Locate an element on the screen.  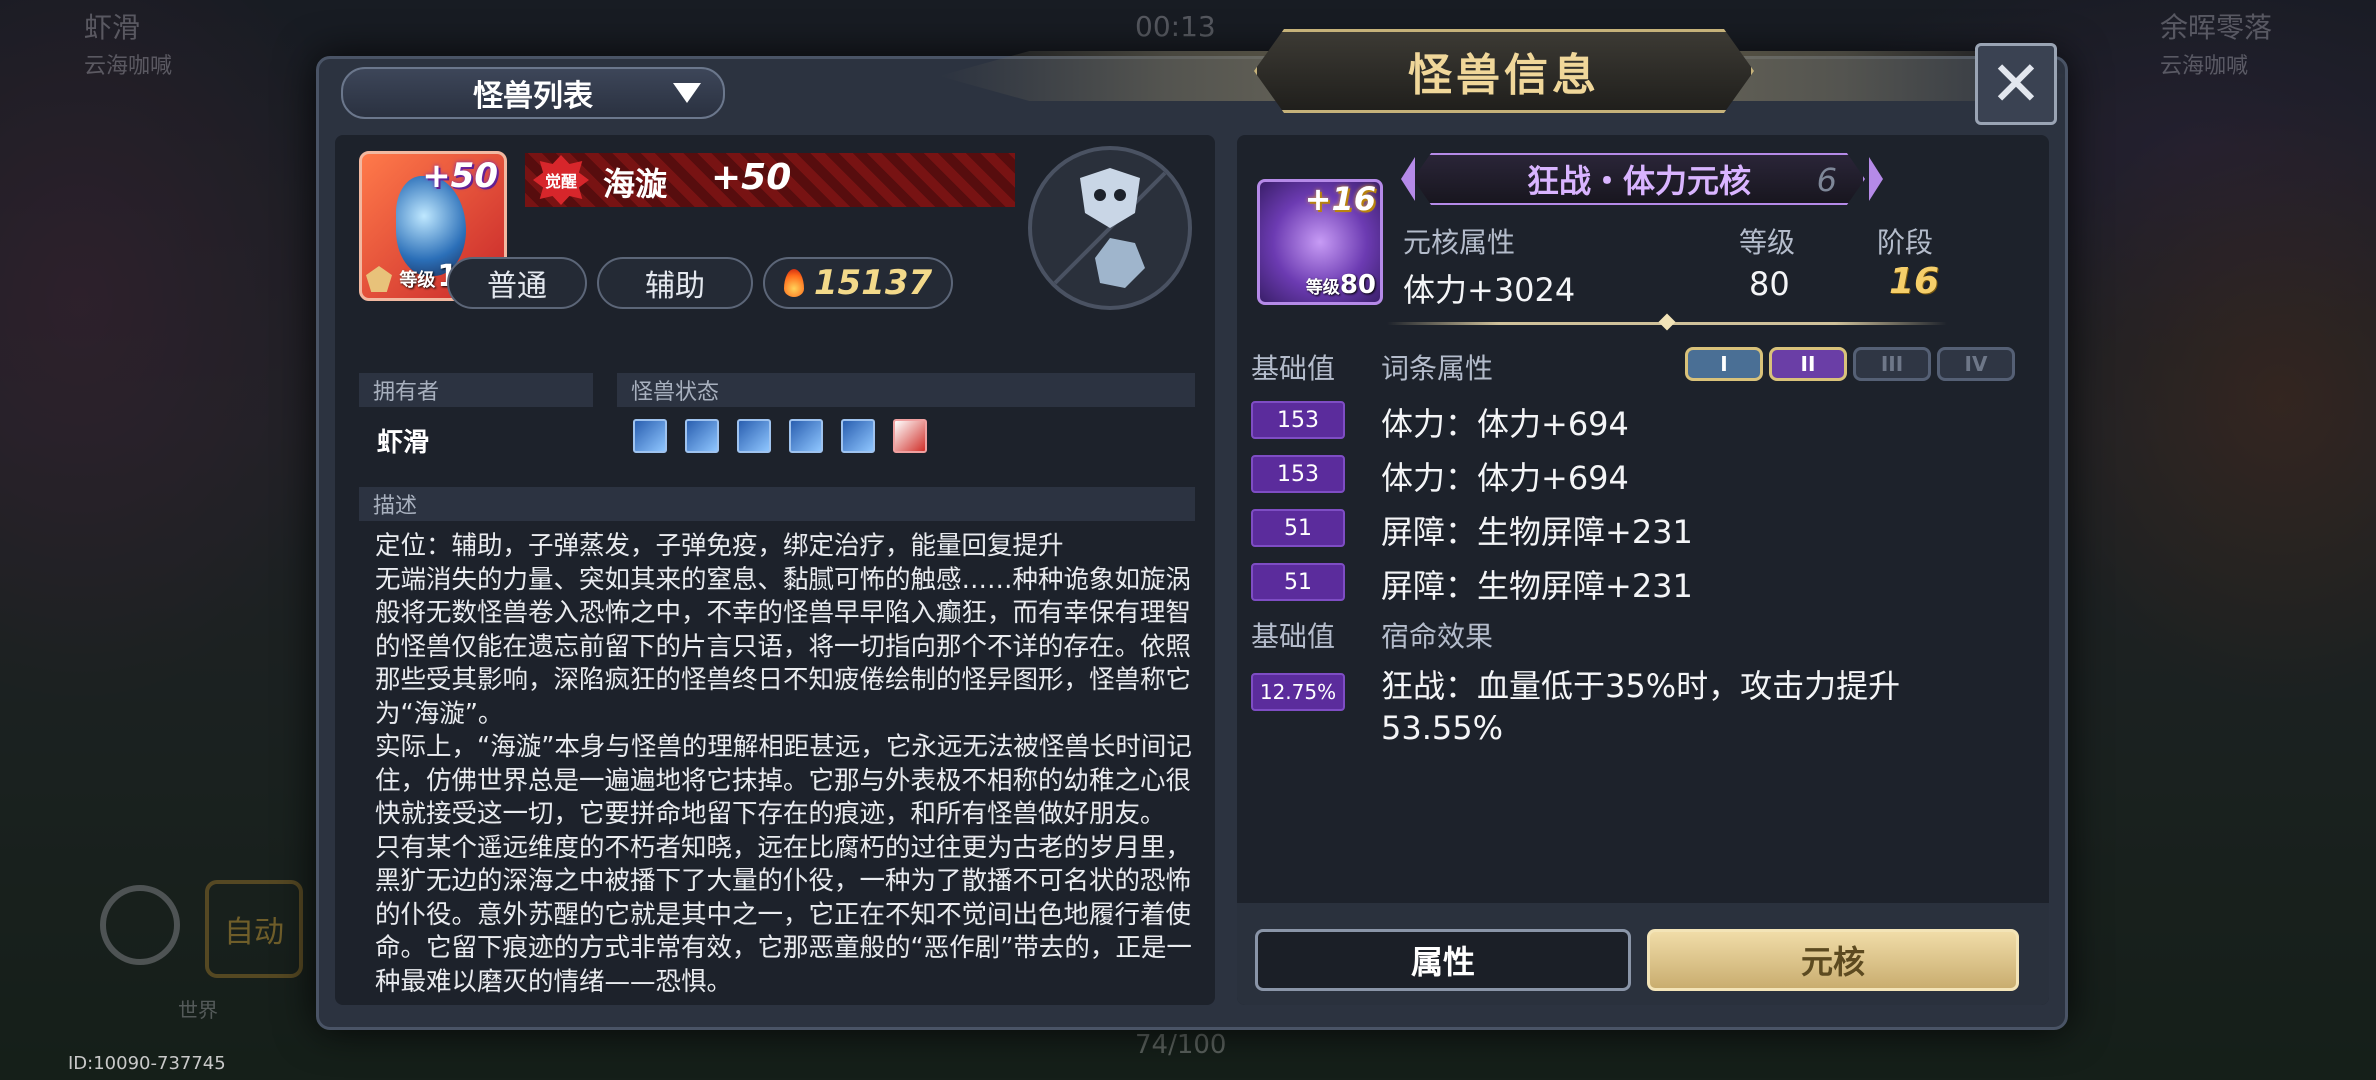
modal-title: 怪兽信息 is located at coordinates (1504, 75).